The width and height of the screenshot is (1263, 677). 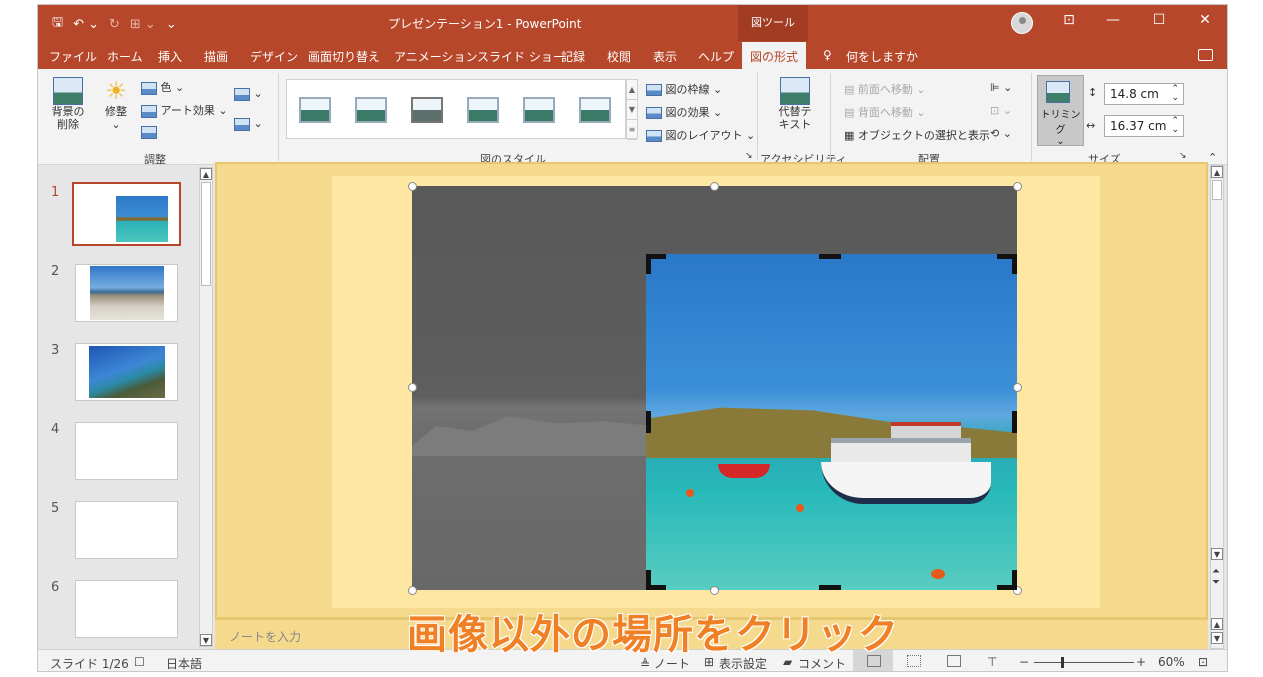 What do you see at coordinates (1014, 580) in the screenshot?
I see `crop-handle-bottom-right` at bounding box center [1014, 580].